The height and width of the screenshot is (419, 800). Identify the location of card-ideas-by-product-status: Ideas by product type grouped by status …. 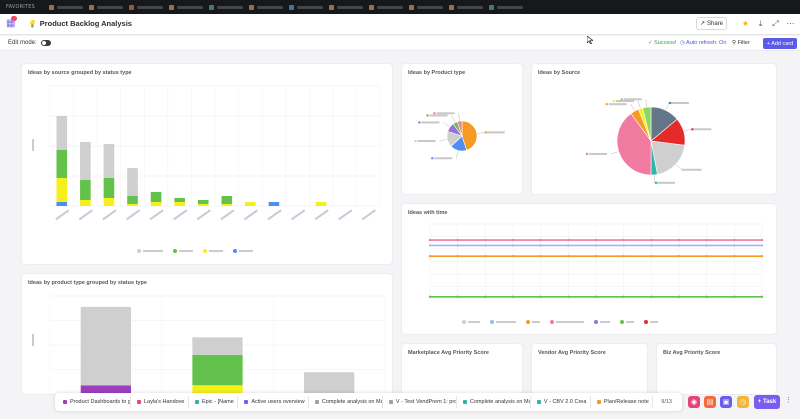
(207, 334).